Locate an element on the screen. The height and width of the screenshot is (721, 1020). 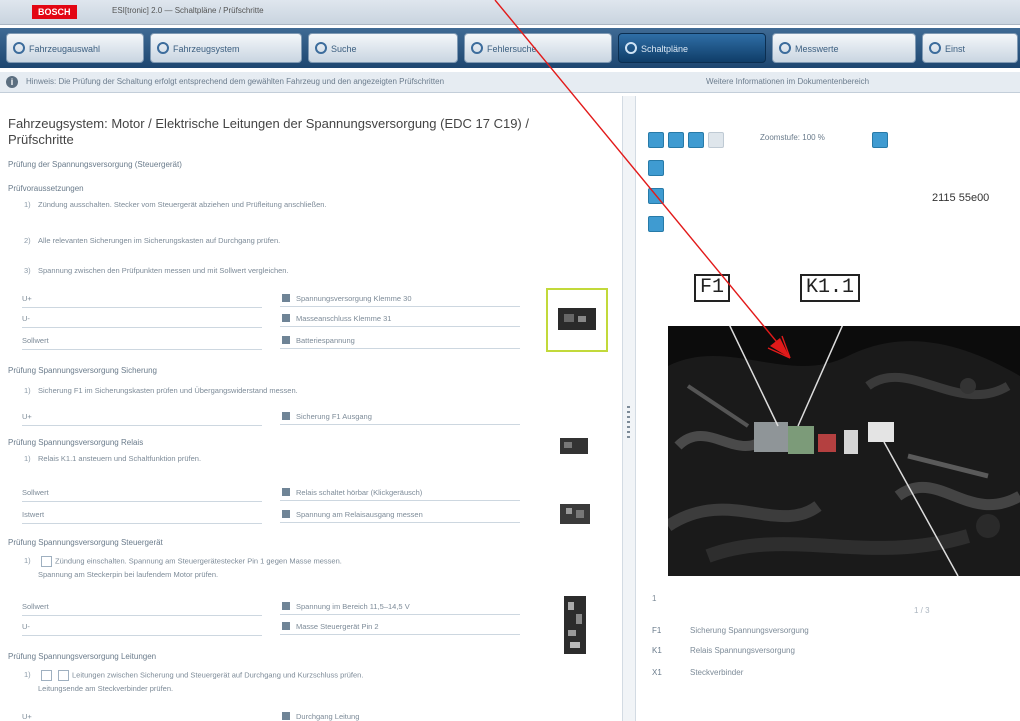
help-button is located at coordinates (656, 224).